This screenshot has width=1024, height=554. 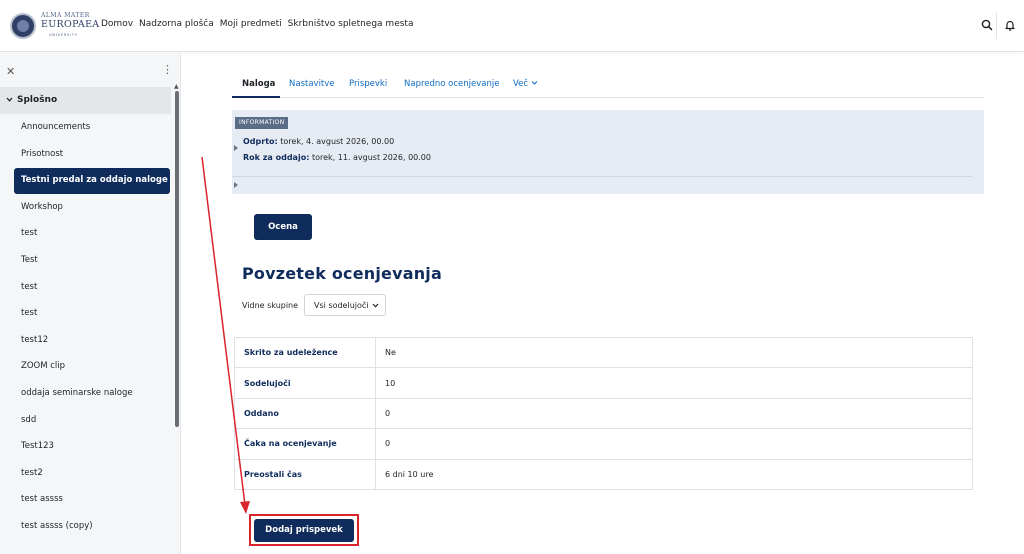 What do you see at coordinates (283, 227) in the screenshot?
I see `grade-button: Ocena` at bounding box center [283, 227].